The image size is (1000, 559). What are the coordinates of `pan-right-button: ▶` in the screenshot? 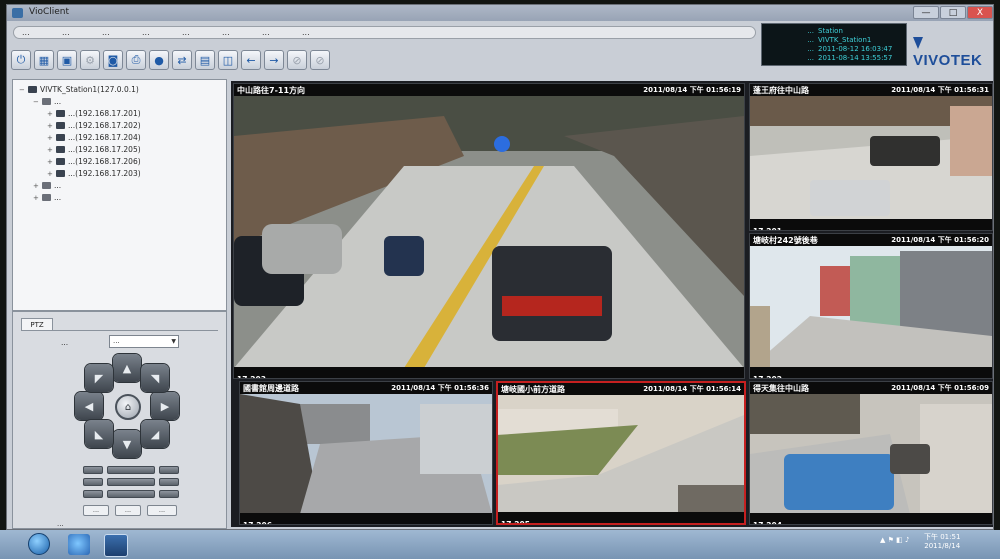 It's located at (165, 406).